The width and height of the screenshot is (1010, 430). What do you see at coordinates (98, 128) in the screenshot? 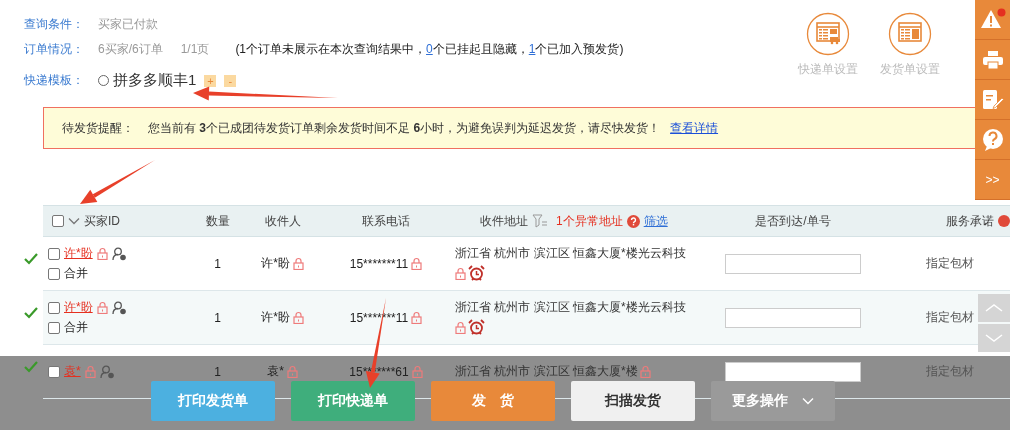
I see `alert-label: 待发货提醒：` at bounding box center [98, 128].